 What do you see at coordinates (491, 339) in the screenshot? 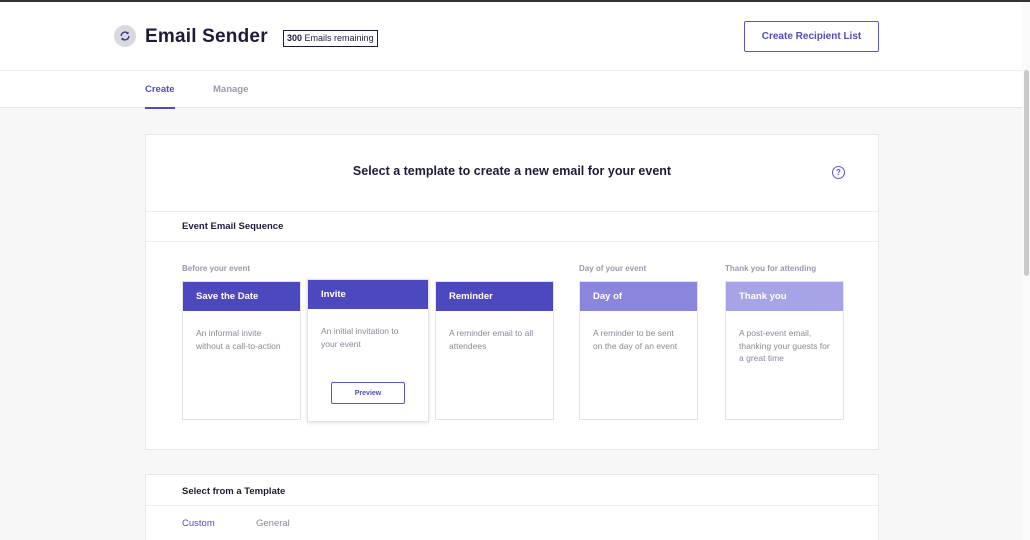
I see `template-description: A reminder email to all attendees` at bounding box center [491, 339].